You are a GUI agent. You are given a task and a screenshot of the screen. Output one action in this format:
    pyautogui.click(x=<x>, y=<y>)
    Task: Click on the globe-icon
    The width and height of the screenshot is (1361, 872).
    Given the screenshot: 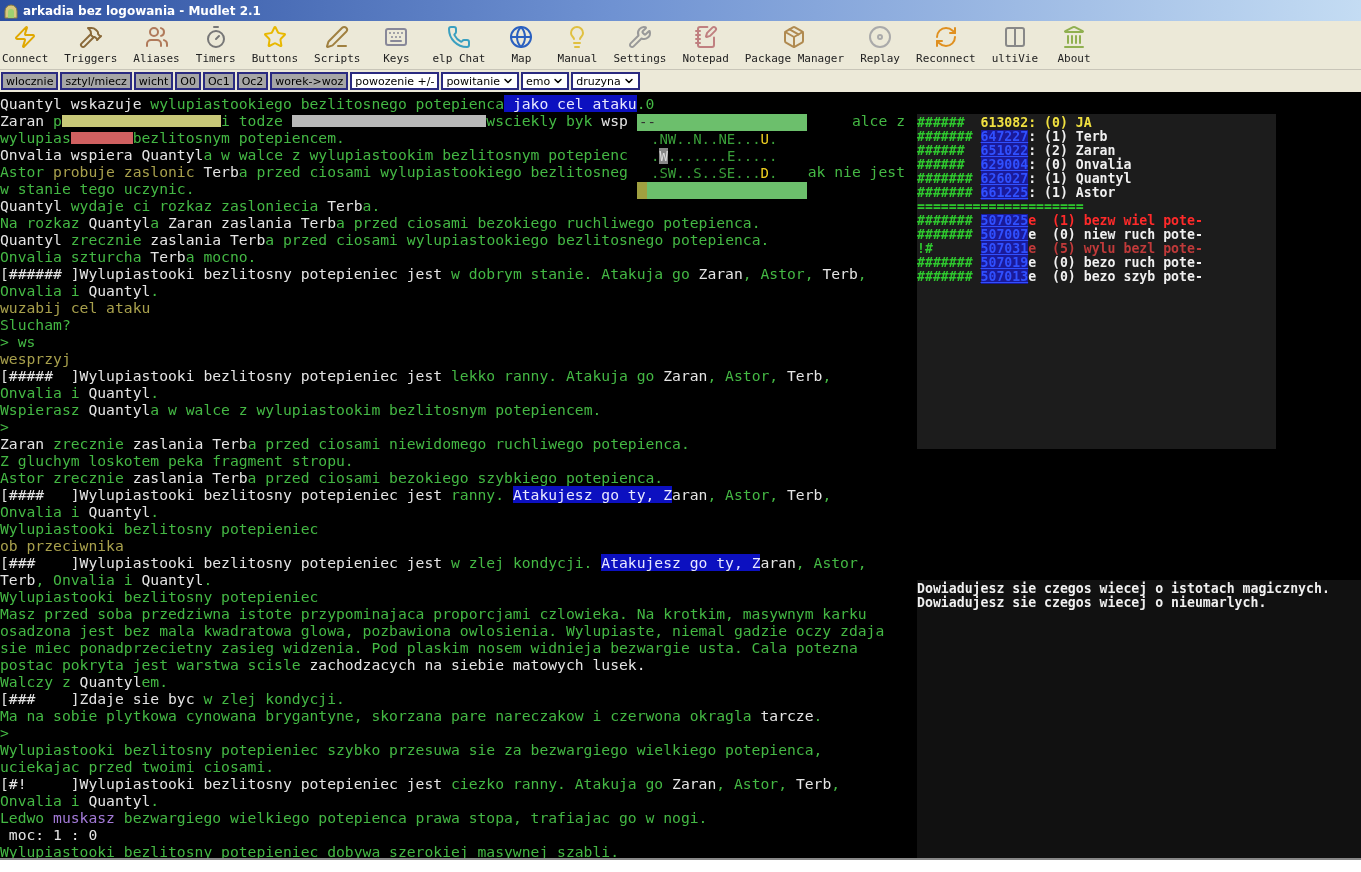 What is the action you would take?
    pyautogui.click(x=521, y=37)
    